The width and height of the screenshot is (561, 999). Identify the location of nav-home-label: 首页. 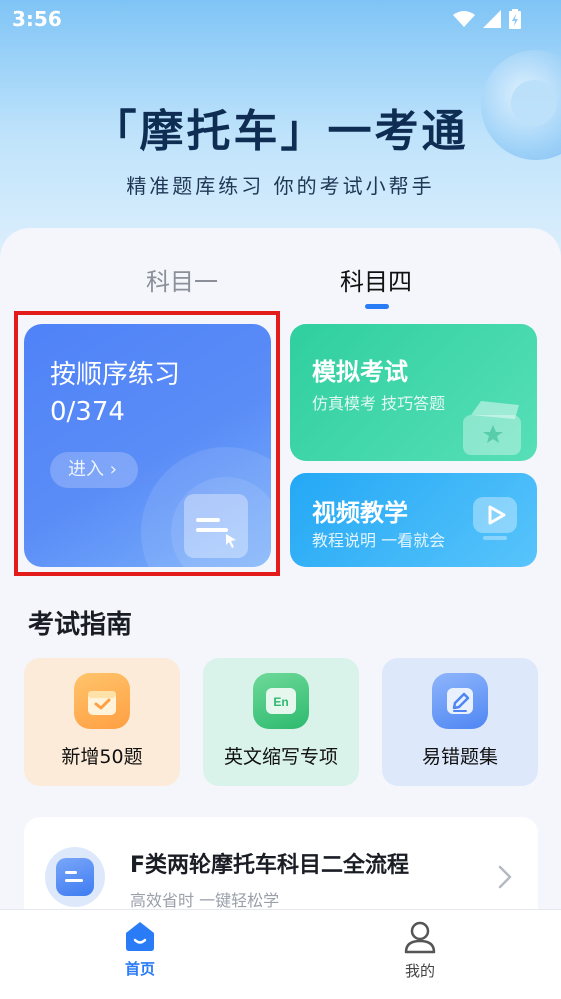
(139, 969).